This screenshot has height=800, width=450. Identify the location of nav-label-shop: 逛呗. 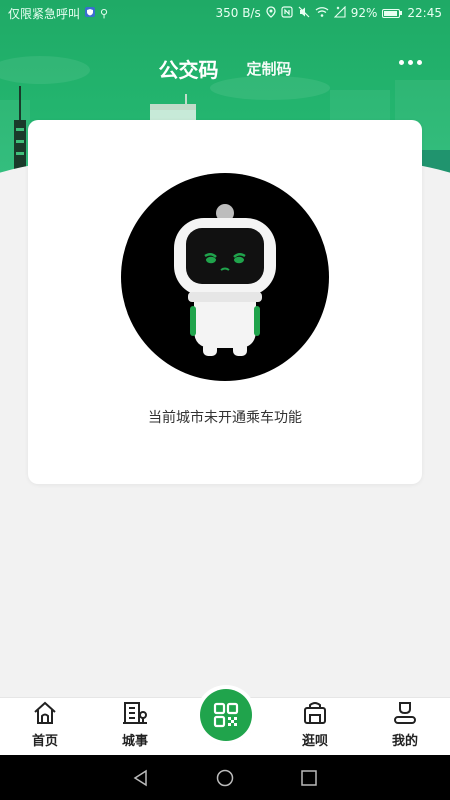
(314, 741).